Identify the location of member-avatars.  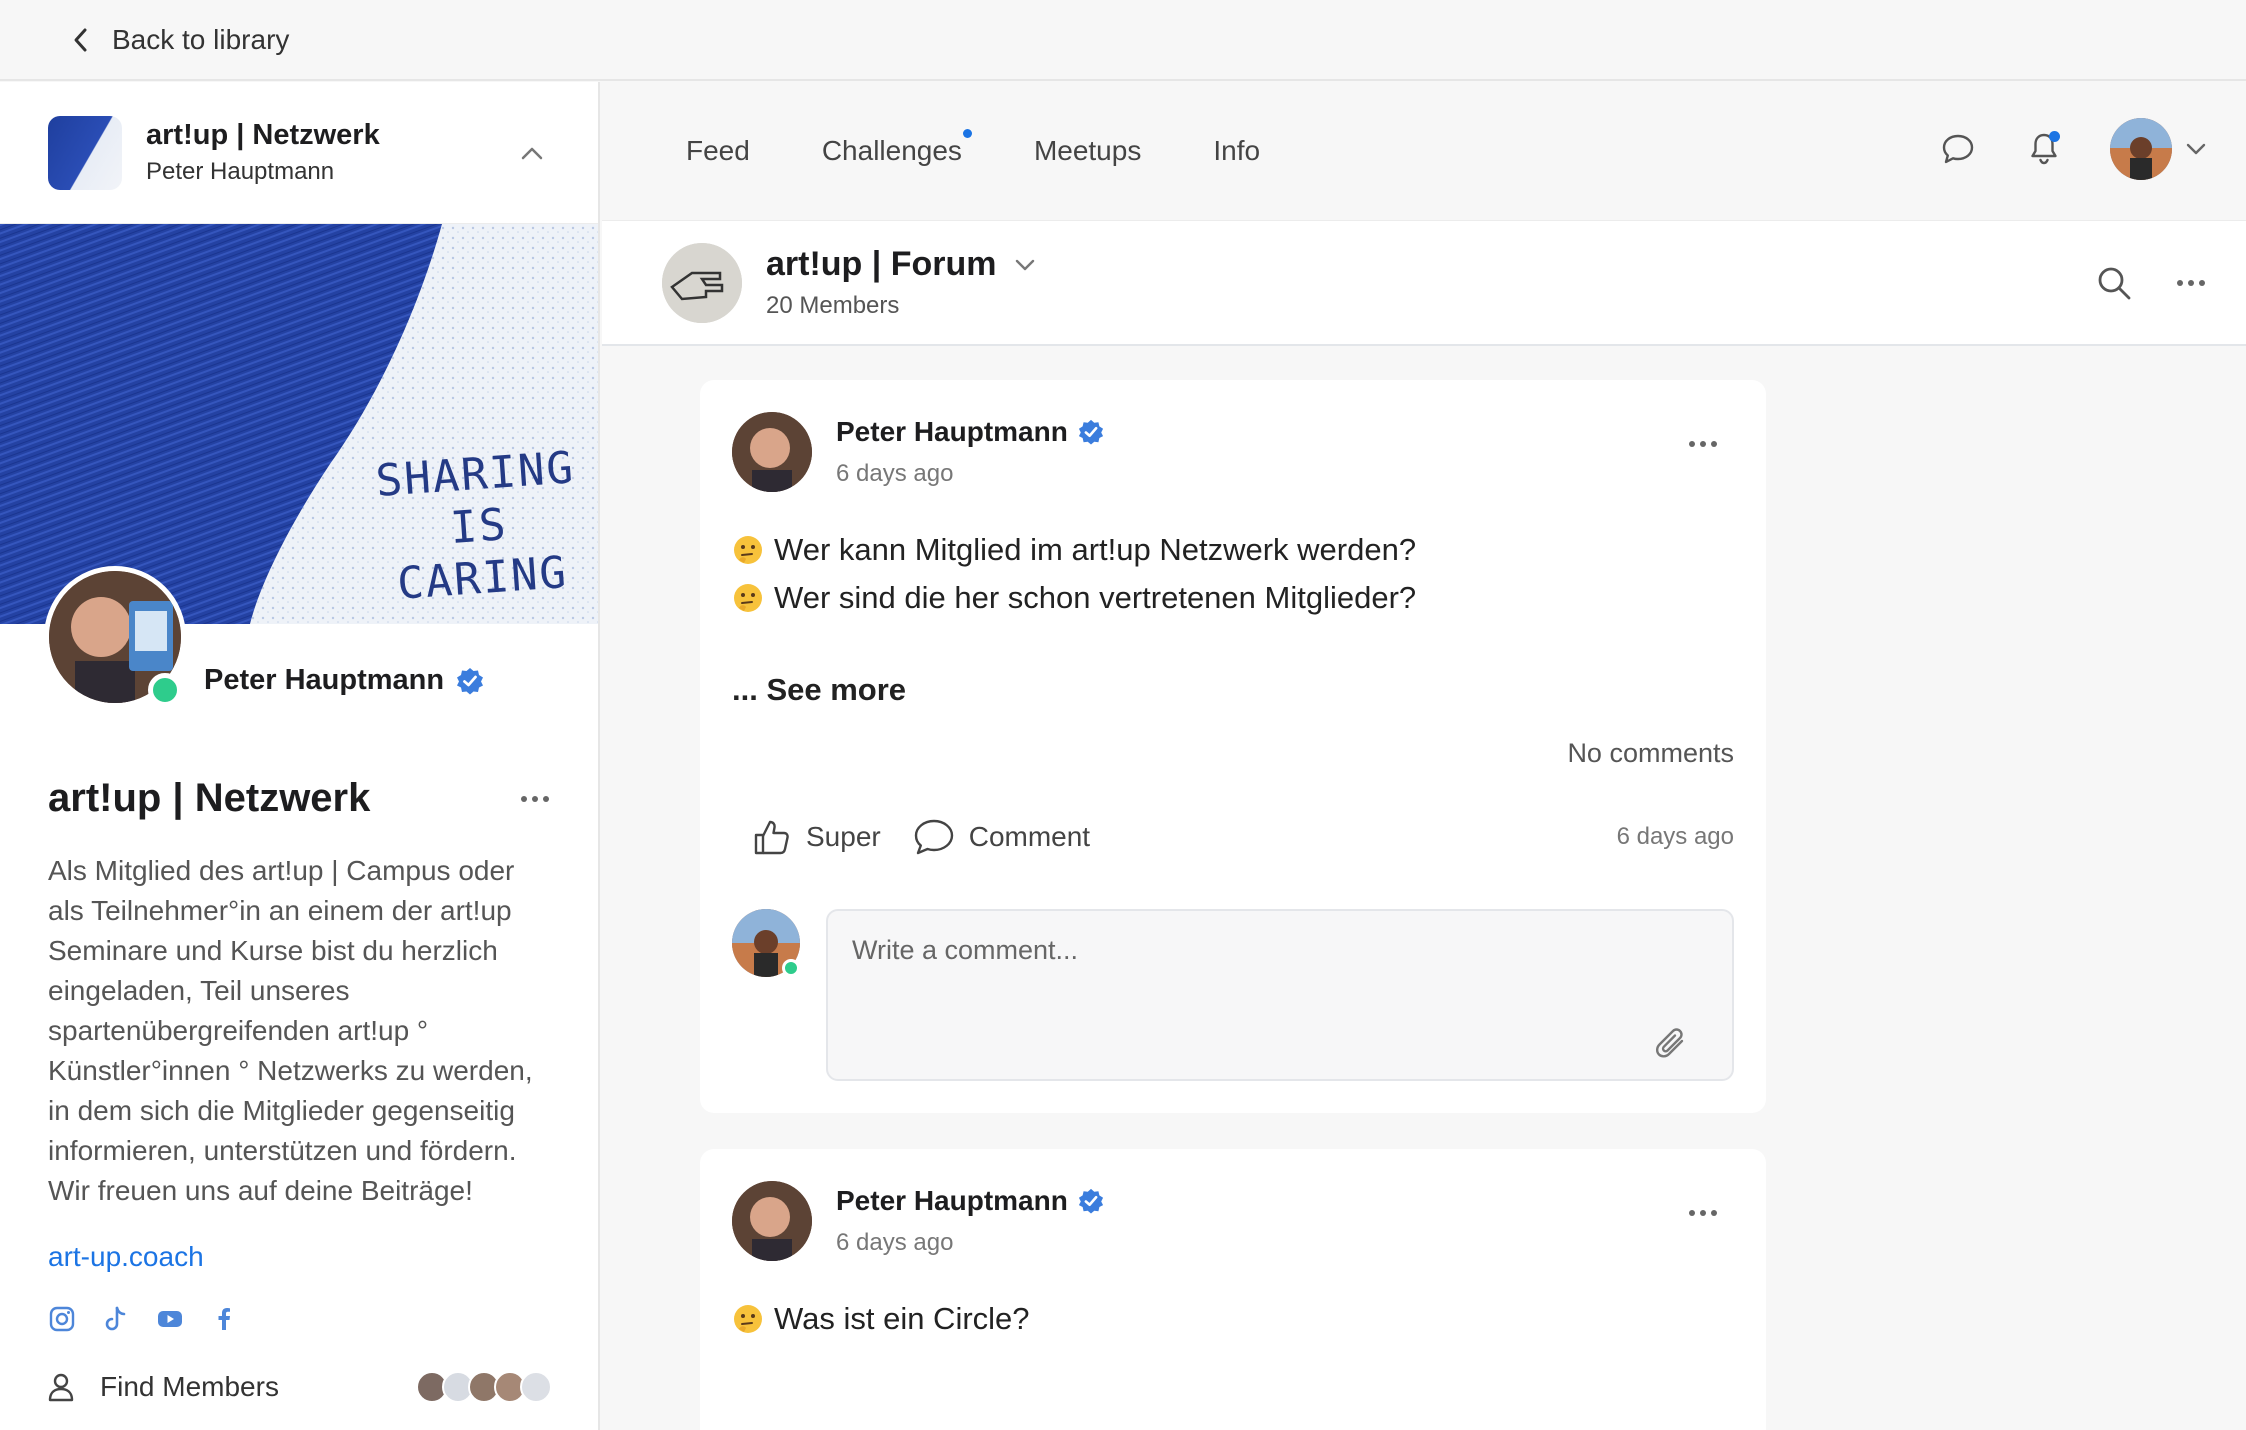
(484, 1387).